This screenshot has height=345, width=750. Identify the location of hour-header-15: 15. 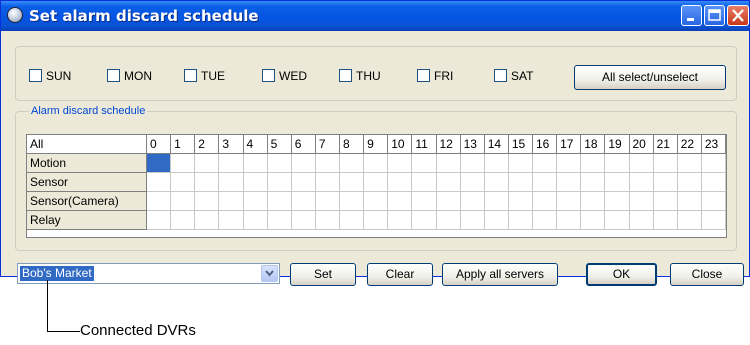
(520, 144).